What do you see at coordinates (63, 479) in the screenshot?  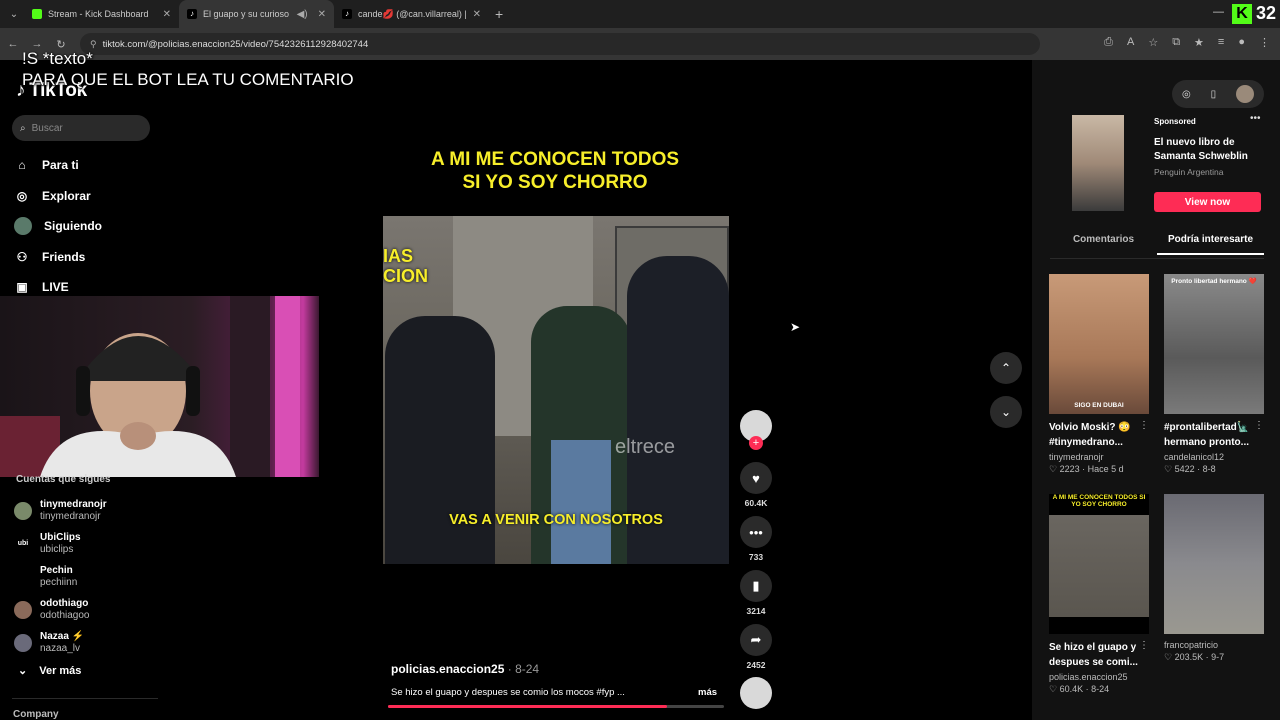 I see `following-section-title: Cuentas que sigues` at bounding box center [63, 479].